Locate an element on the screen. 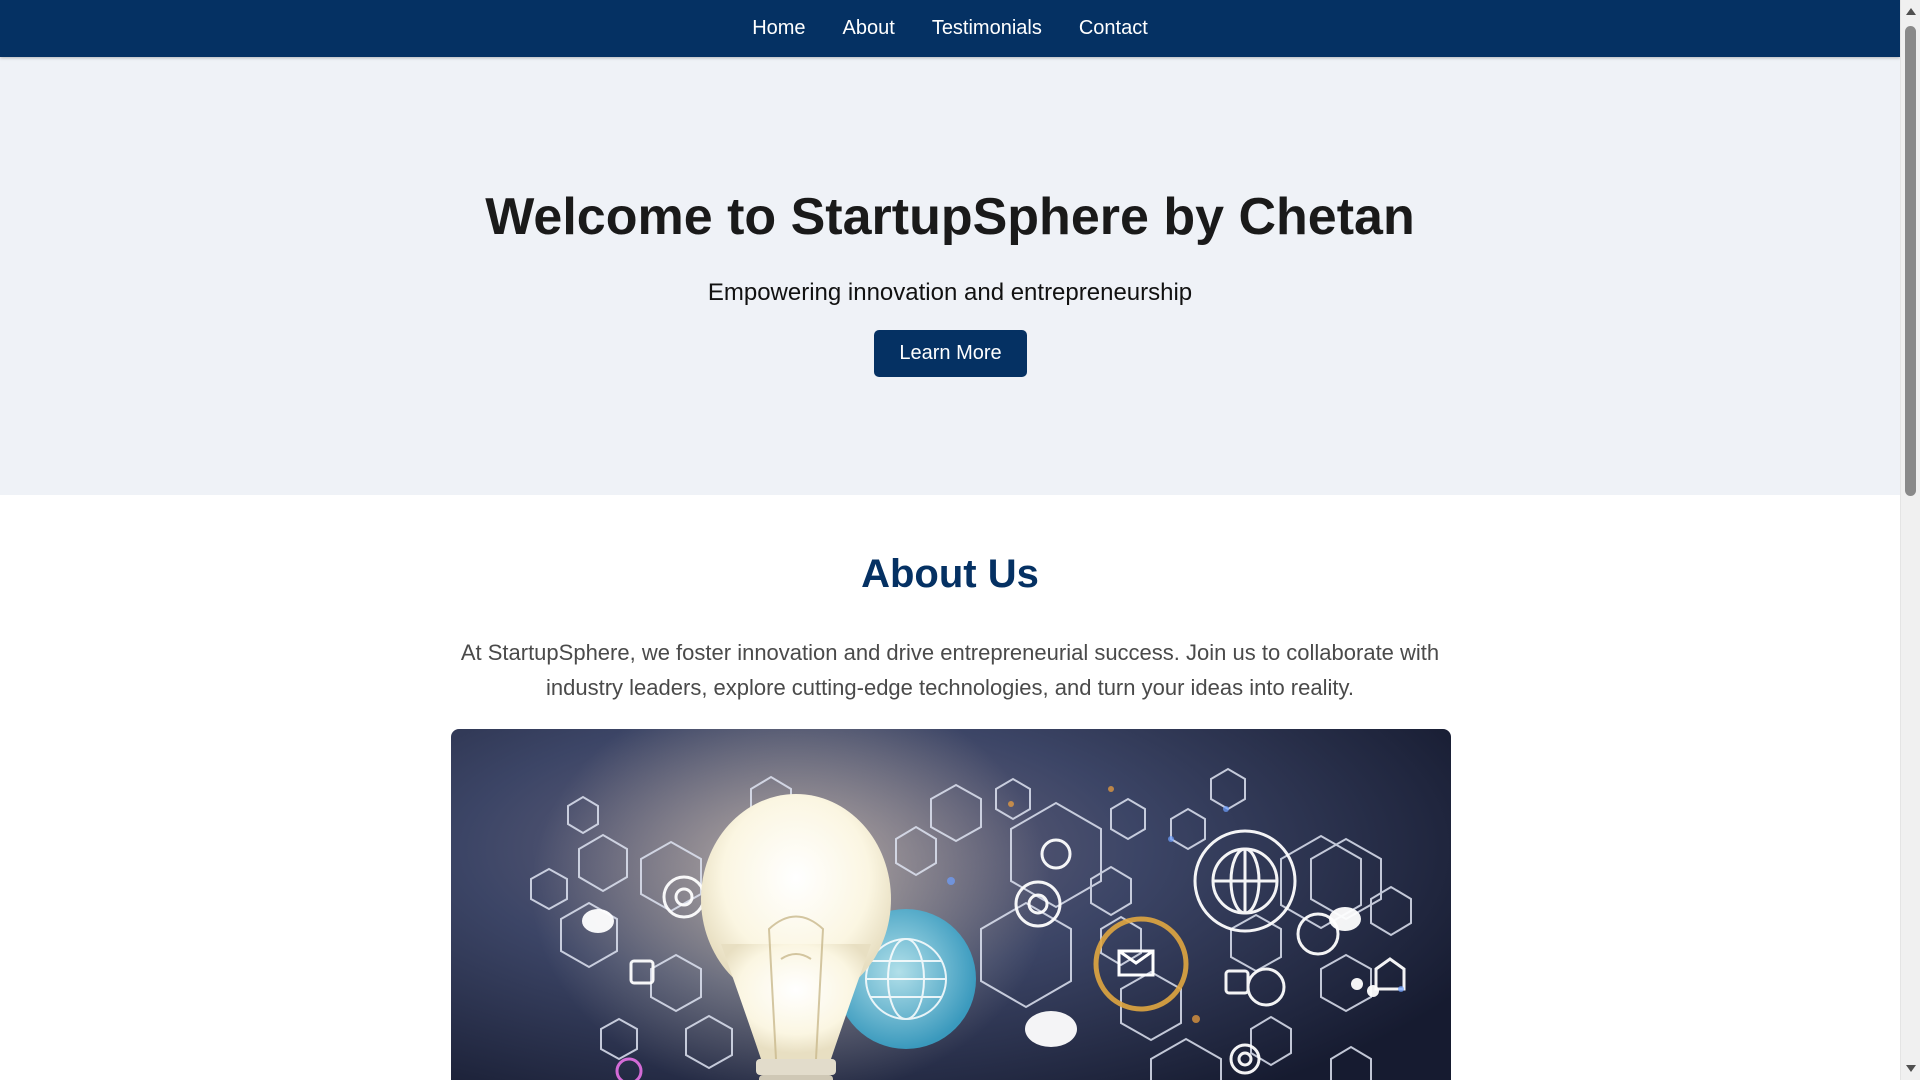 The width and height of the screenshot is (1920, 1080). learn-more-button: Learn More is located at coordinates (950, 353).